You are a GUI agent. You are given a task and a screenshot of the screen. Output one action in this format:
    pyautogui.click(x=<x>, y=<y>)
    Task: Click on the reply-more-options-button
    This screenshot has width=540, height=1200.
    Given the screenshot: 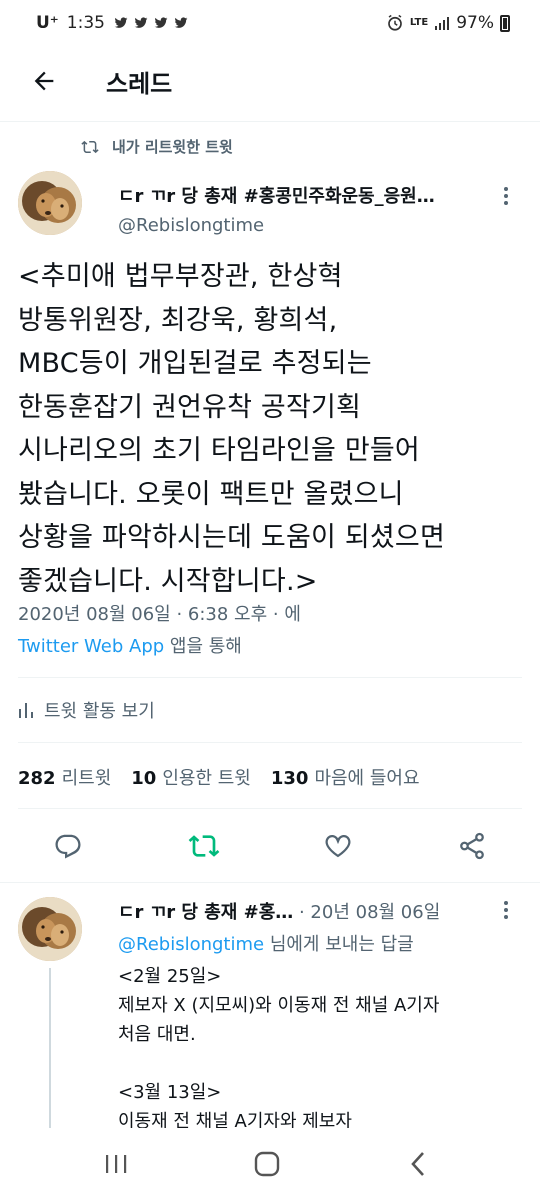 What is the action you would take?
    pyautogui.click(x=506, y=910)
    